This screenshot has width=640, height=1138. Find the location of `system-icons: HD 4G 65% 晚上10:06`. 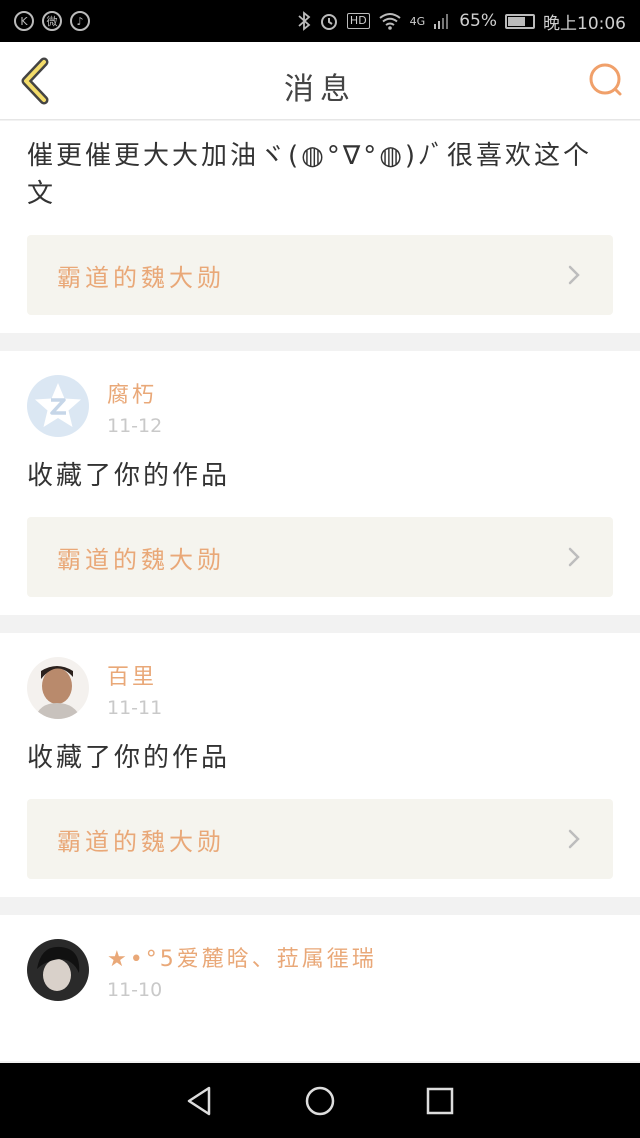

system-icons: HD 4G 65% 晚上10:06 is located at coordinates (461, 21).